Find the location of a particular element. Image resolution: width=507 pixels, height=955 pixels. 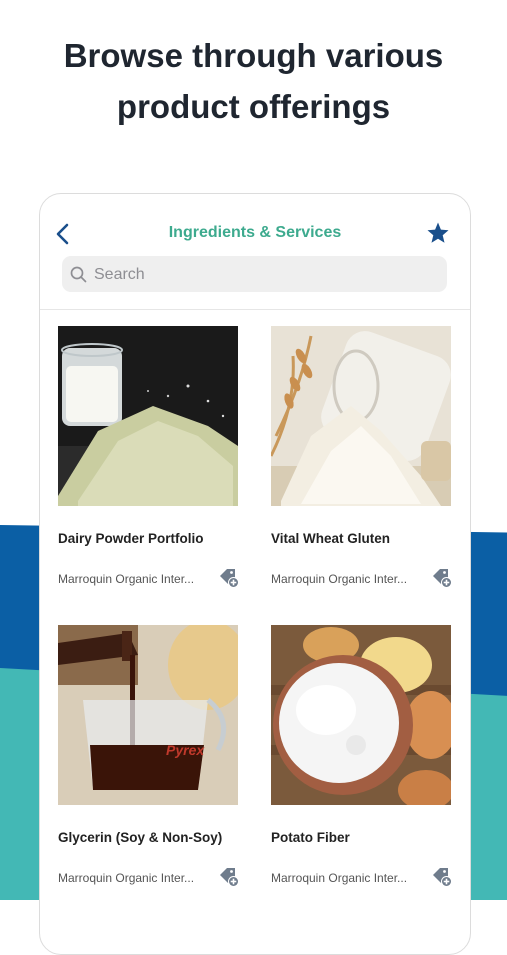

navigation-bar: Ingredients & Services is located at coordinates (255, 252).